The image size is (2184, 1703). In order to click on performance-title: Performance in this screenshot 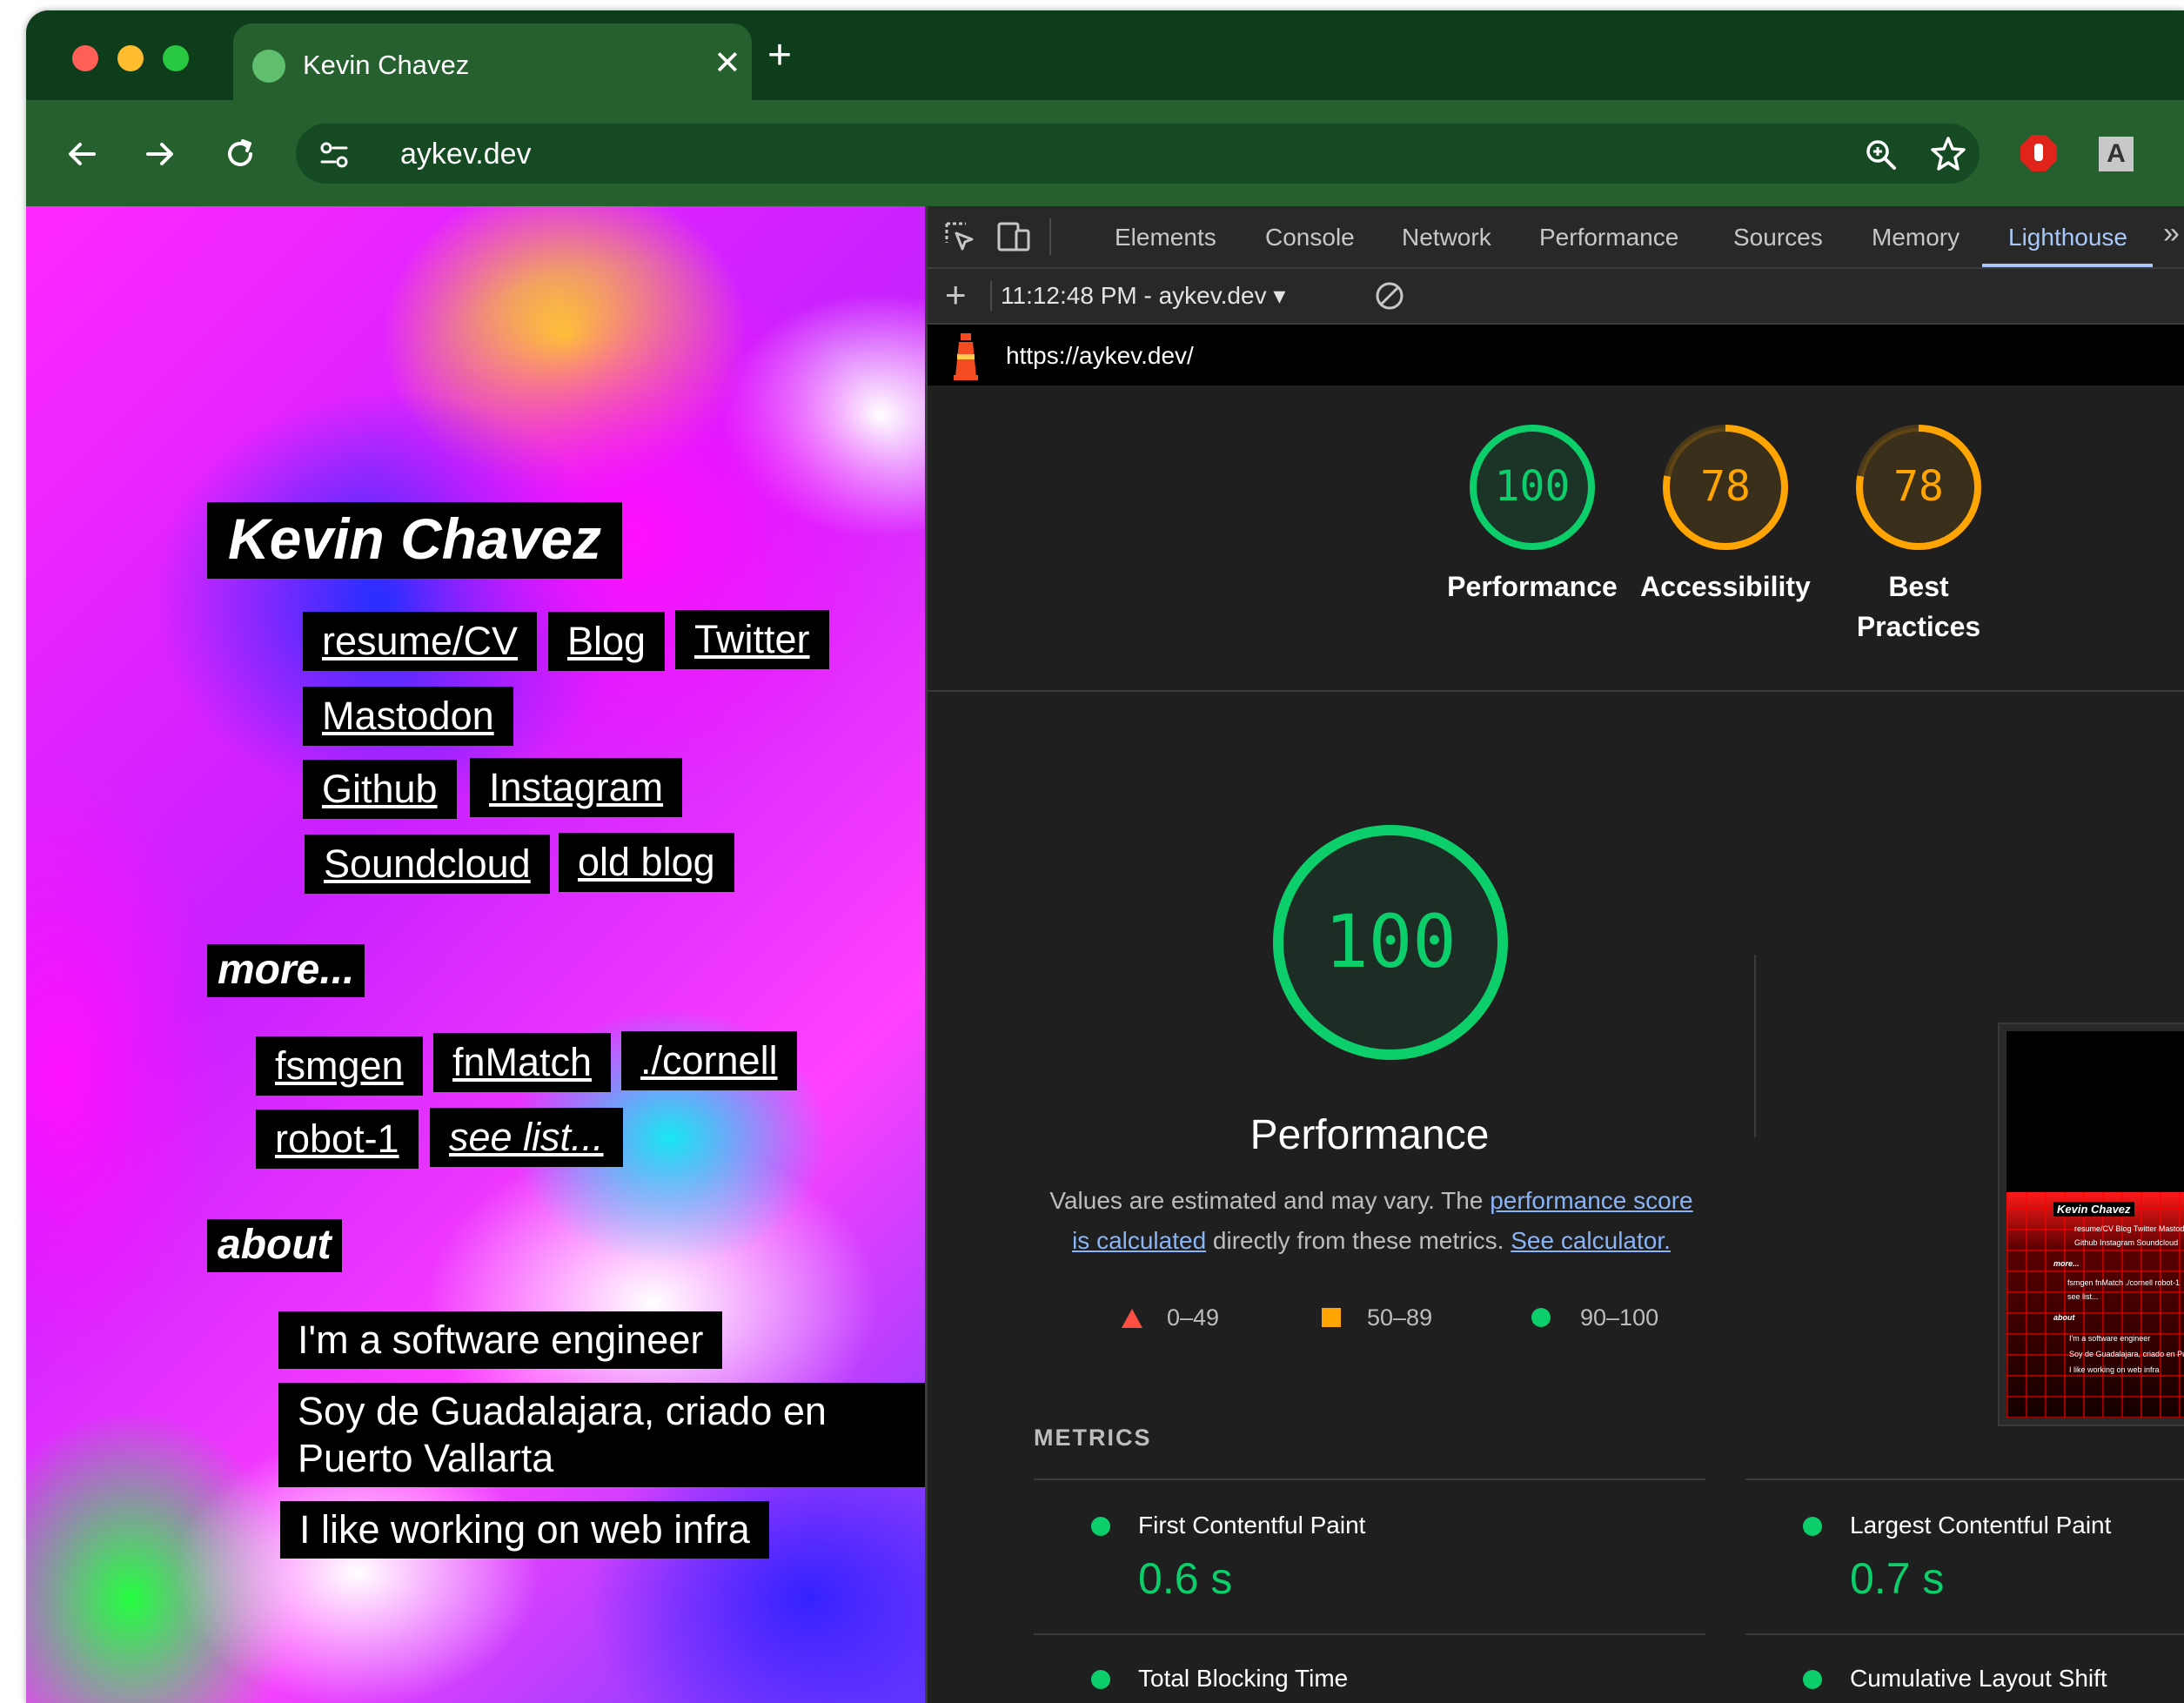, I will do `click(1369, 1135)`.